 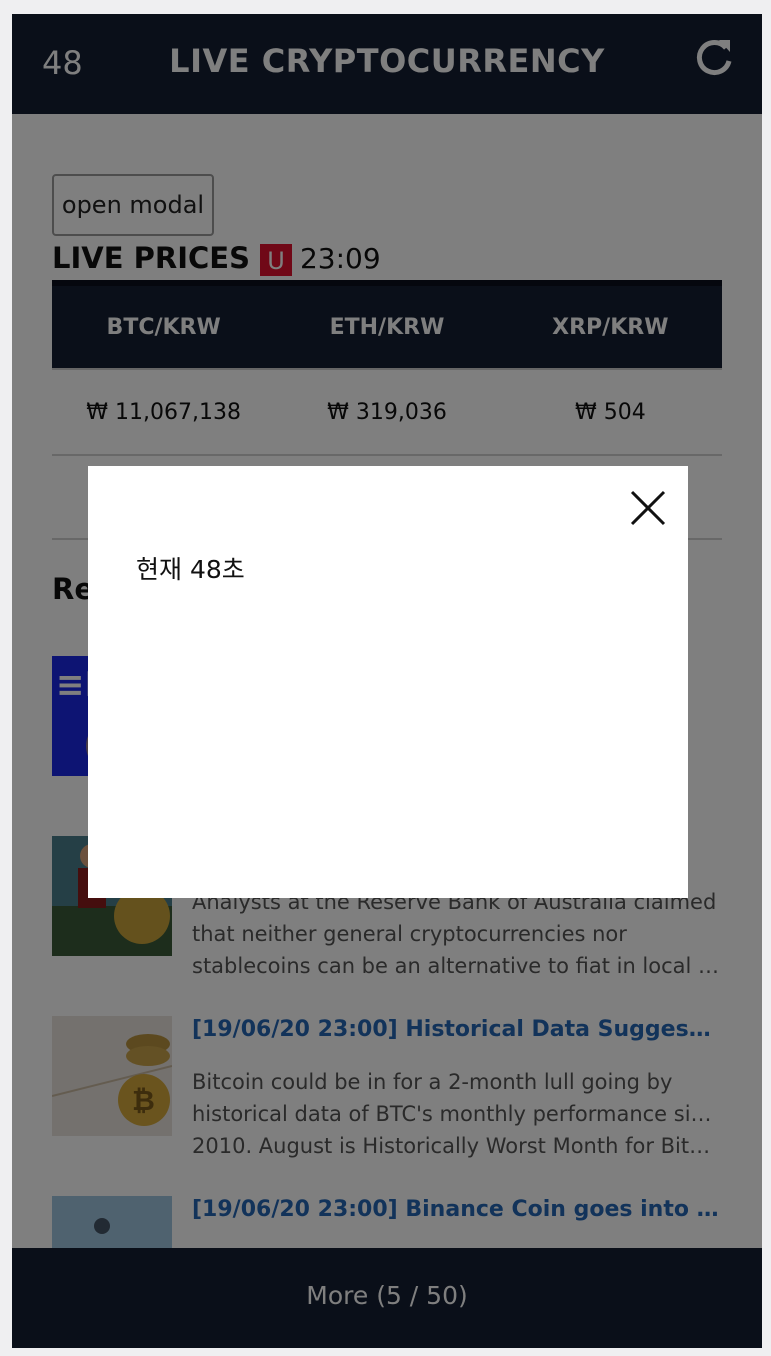 What do you see at coordinates (648, 508) in the screenshot?
I see `close-icon` at bounding box center [648, 508].